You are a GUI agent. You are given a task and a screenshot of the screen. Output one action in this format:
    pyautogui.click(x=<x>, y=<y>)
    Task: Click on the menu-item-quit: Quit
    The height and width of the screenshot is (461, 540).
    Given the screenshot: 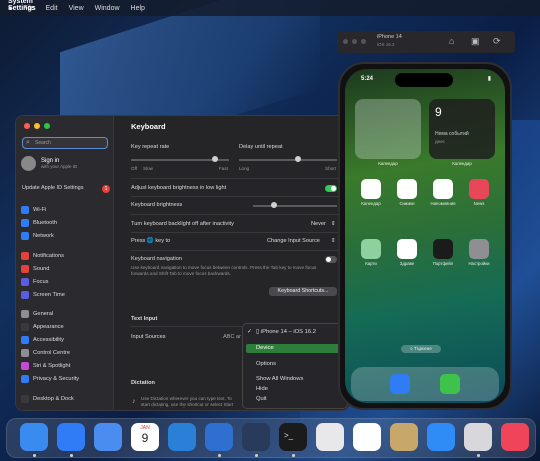 What is the action you would take?
    pyautogui.click(x=296, y=399)
    